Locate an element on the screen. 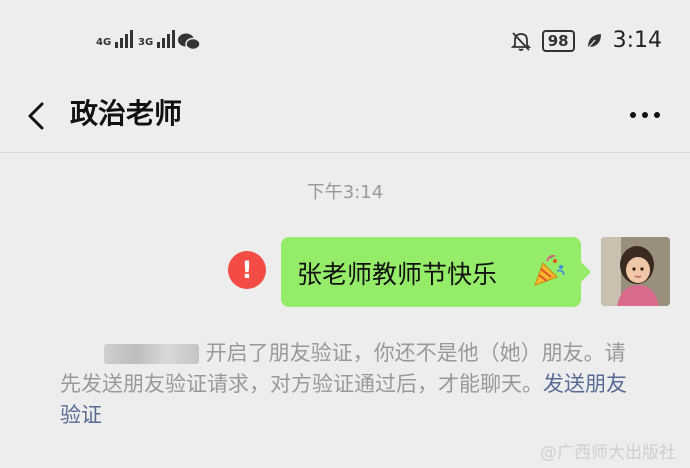  network-type-1: 4G is located at coordinates (104, 42).